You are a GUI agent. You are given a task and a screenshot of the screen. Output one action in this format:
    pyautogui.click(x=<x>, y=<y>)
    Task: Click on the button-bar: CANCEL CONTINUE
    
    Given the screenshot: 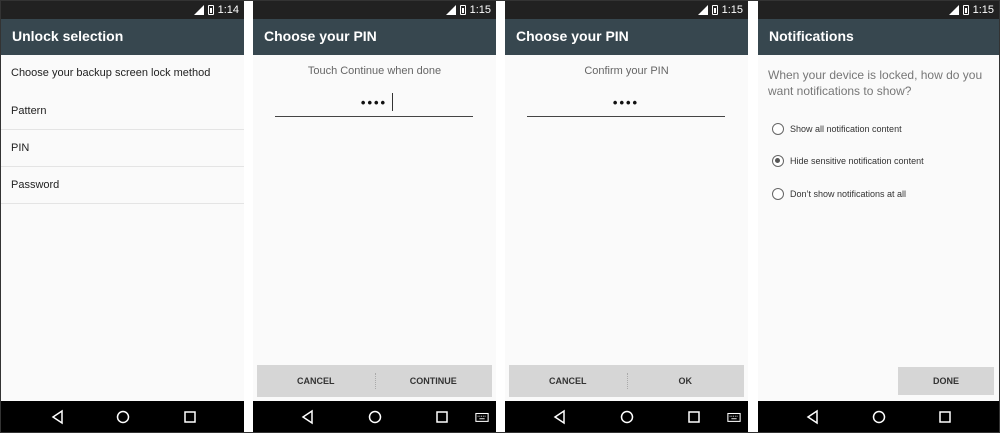 What is the action you would take?
    pyautogui.click(x=374, y=381)
    